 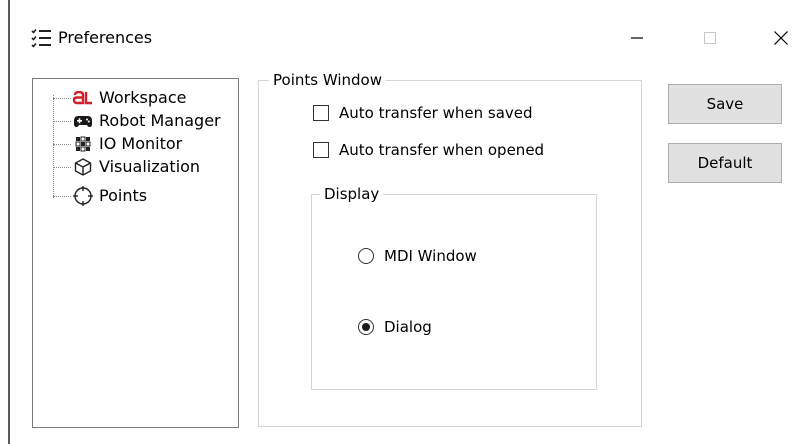 What do you see at coordinates (442, 150) in the screenshot?
I see `checkbox-label: Auto transfer when opened` at bounding box center [442, 150].